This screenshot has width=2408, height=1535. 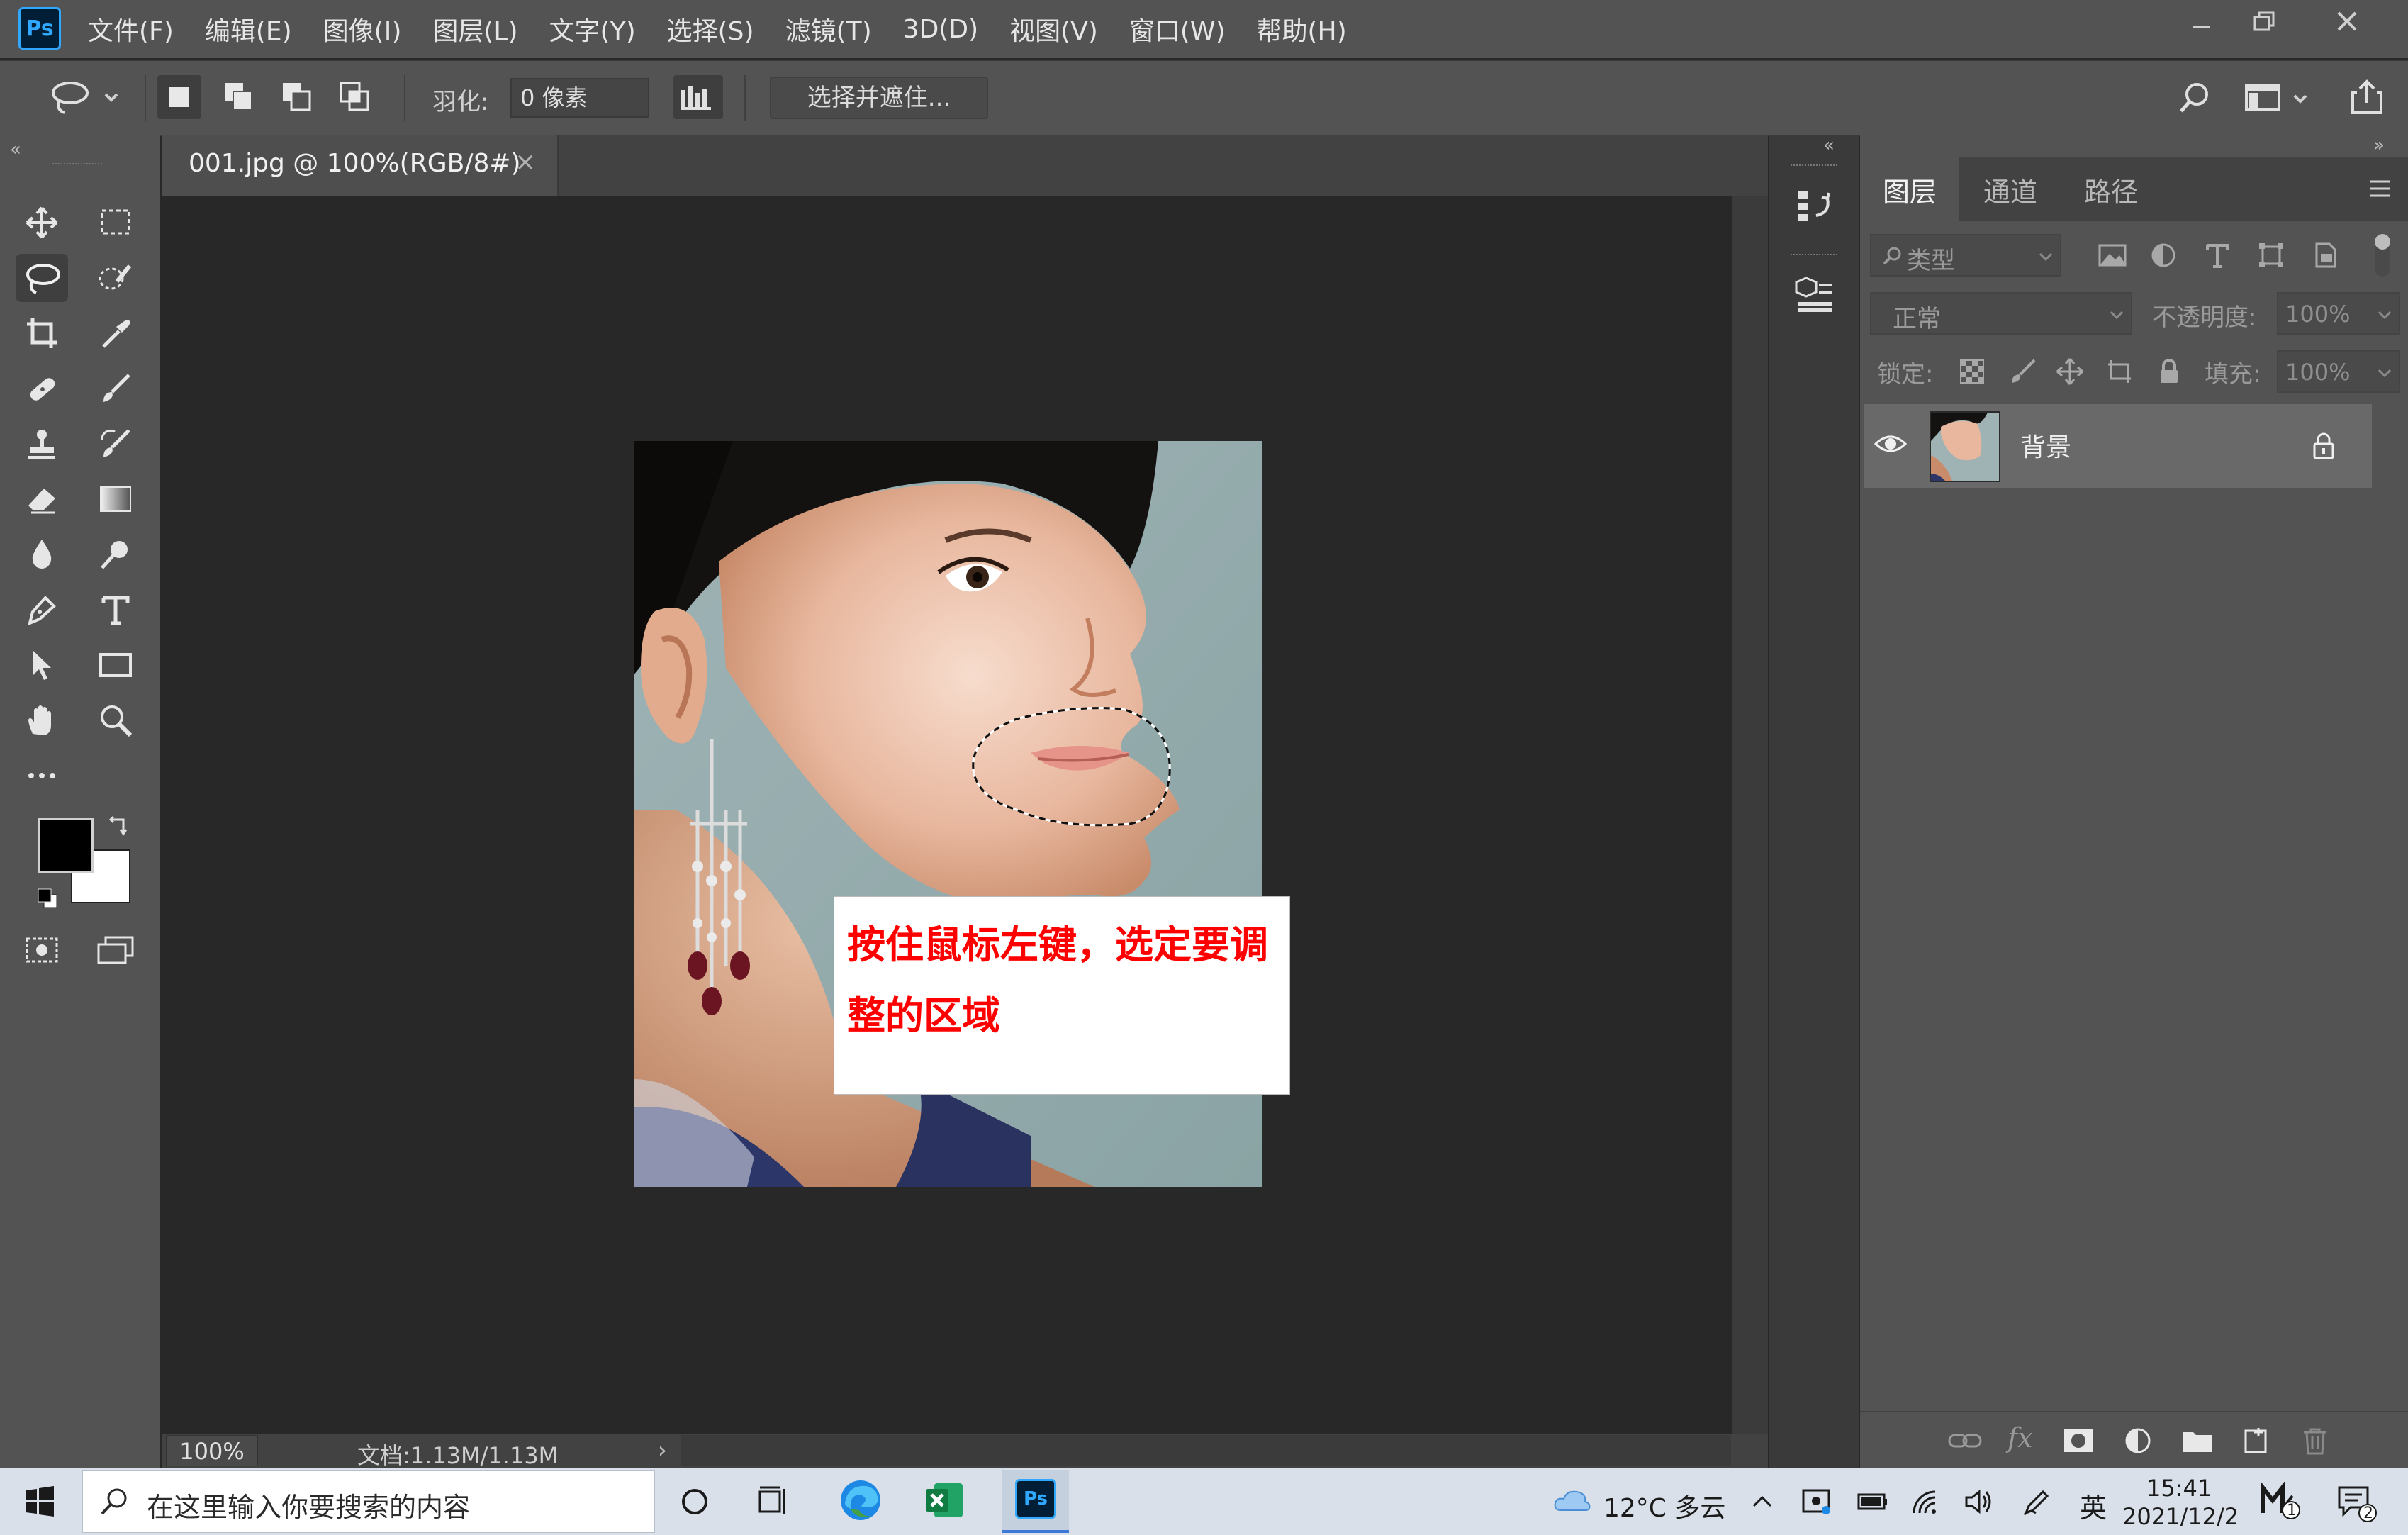 I want to click on default-colors-button, so click(x=48, y=899).